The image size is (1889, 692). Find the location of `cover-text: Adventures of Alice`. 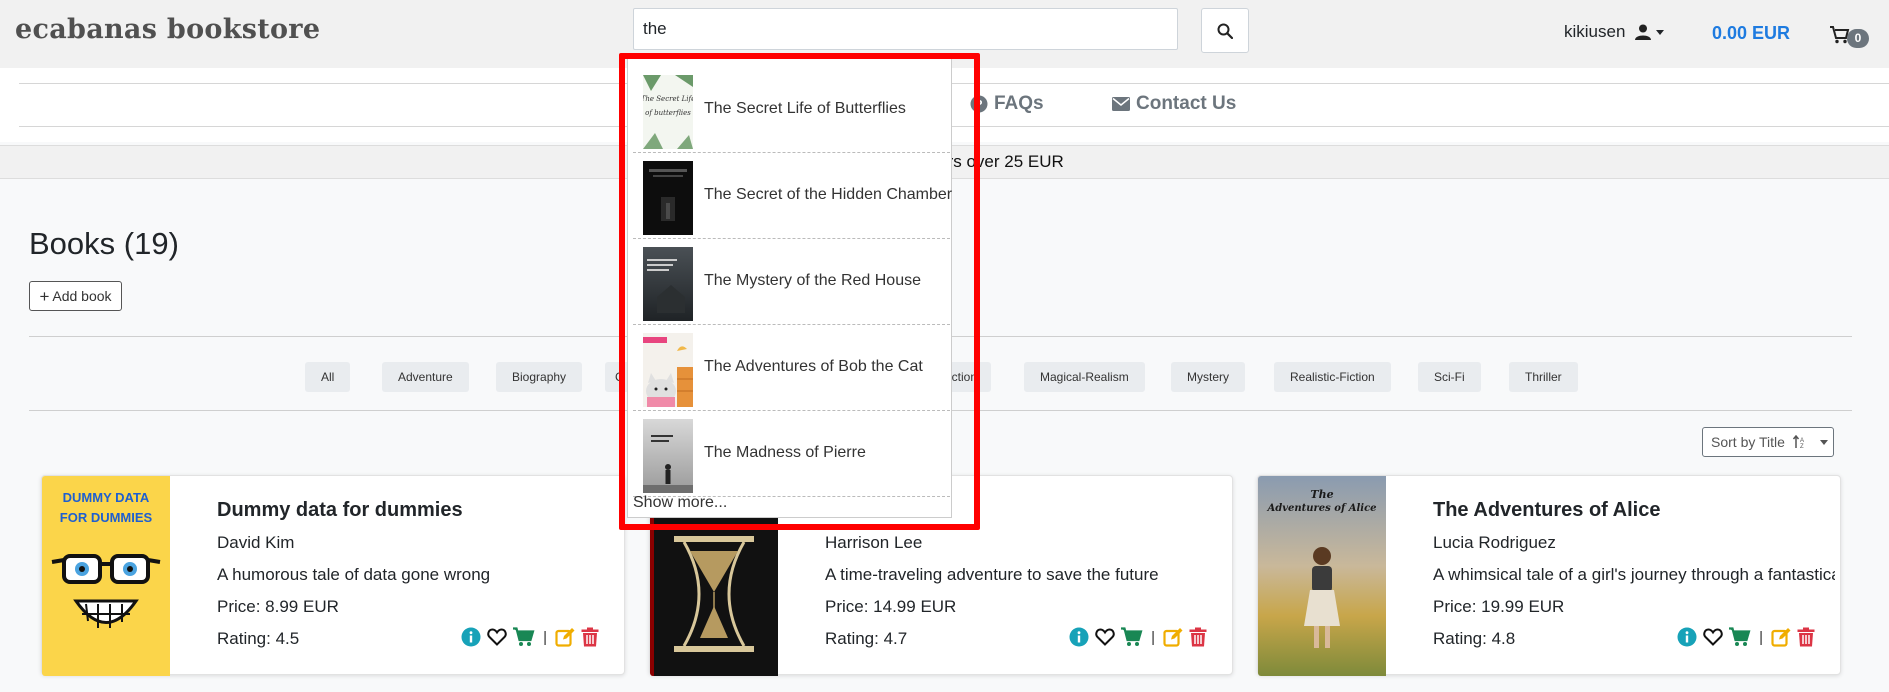

cover-text: Adventures of Alice is located at coordinates (1321, 508).